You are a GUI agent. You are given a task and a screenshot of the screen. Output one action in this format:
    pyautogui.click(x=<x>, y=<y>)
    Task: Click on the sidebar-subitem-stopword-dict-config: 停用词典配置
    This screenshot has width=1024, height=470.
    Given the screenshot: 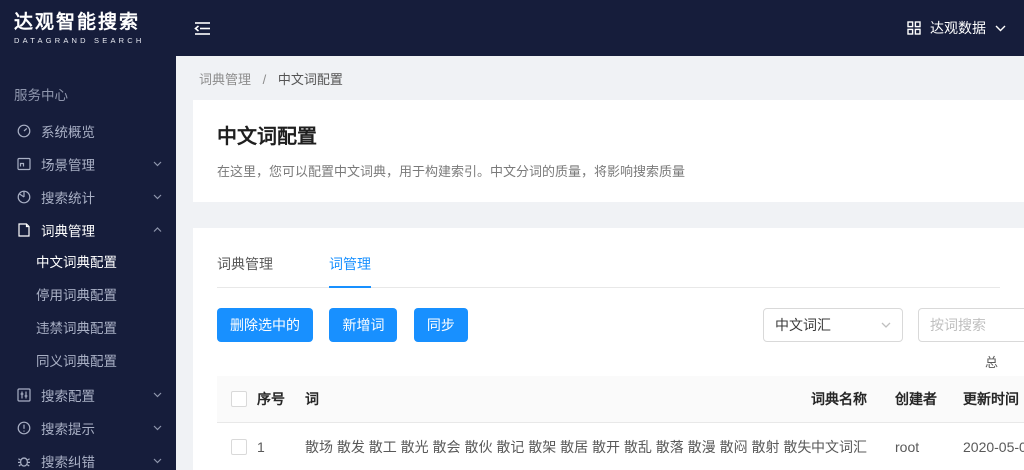 What is the action you would take?
    pyautogui.click(x=88, y=295)
    